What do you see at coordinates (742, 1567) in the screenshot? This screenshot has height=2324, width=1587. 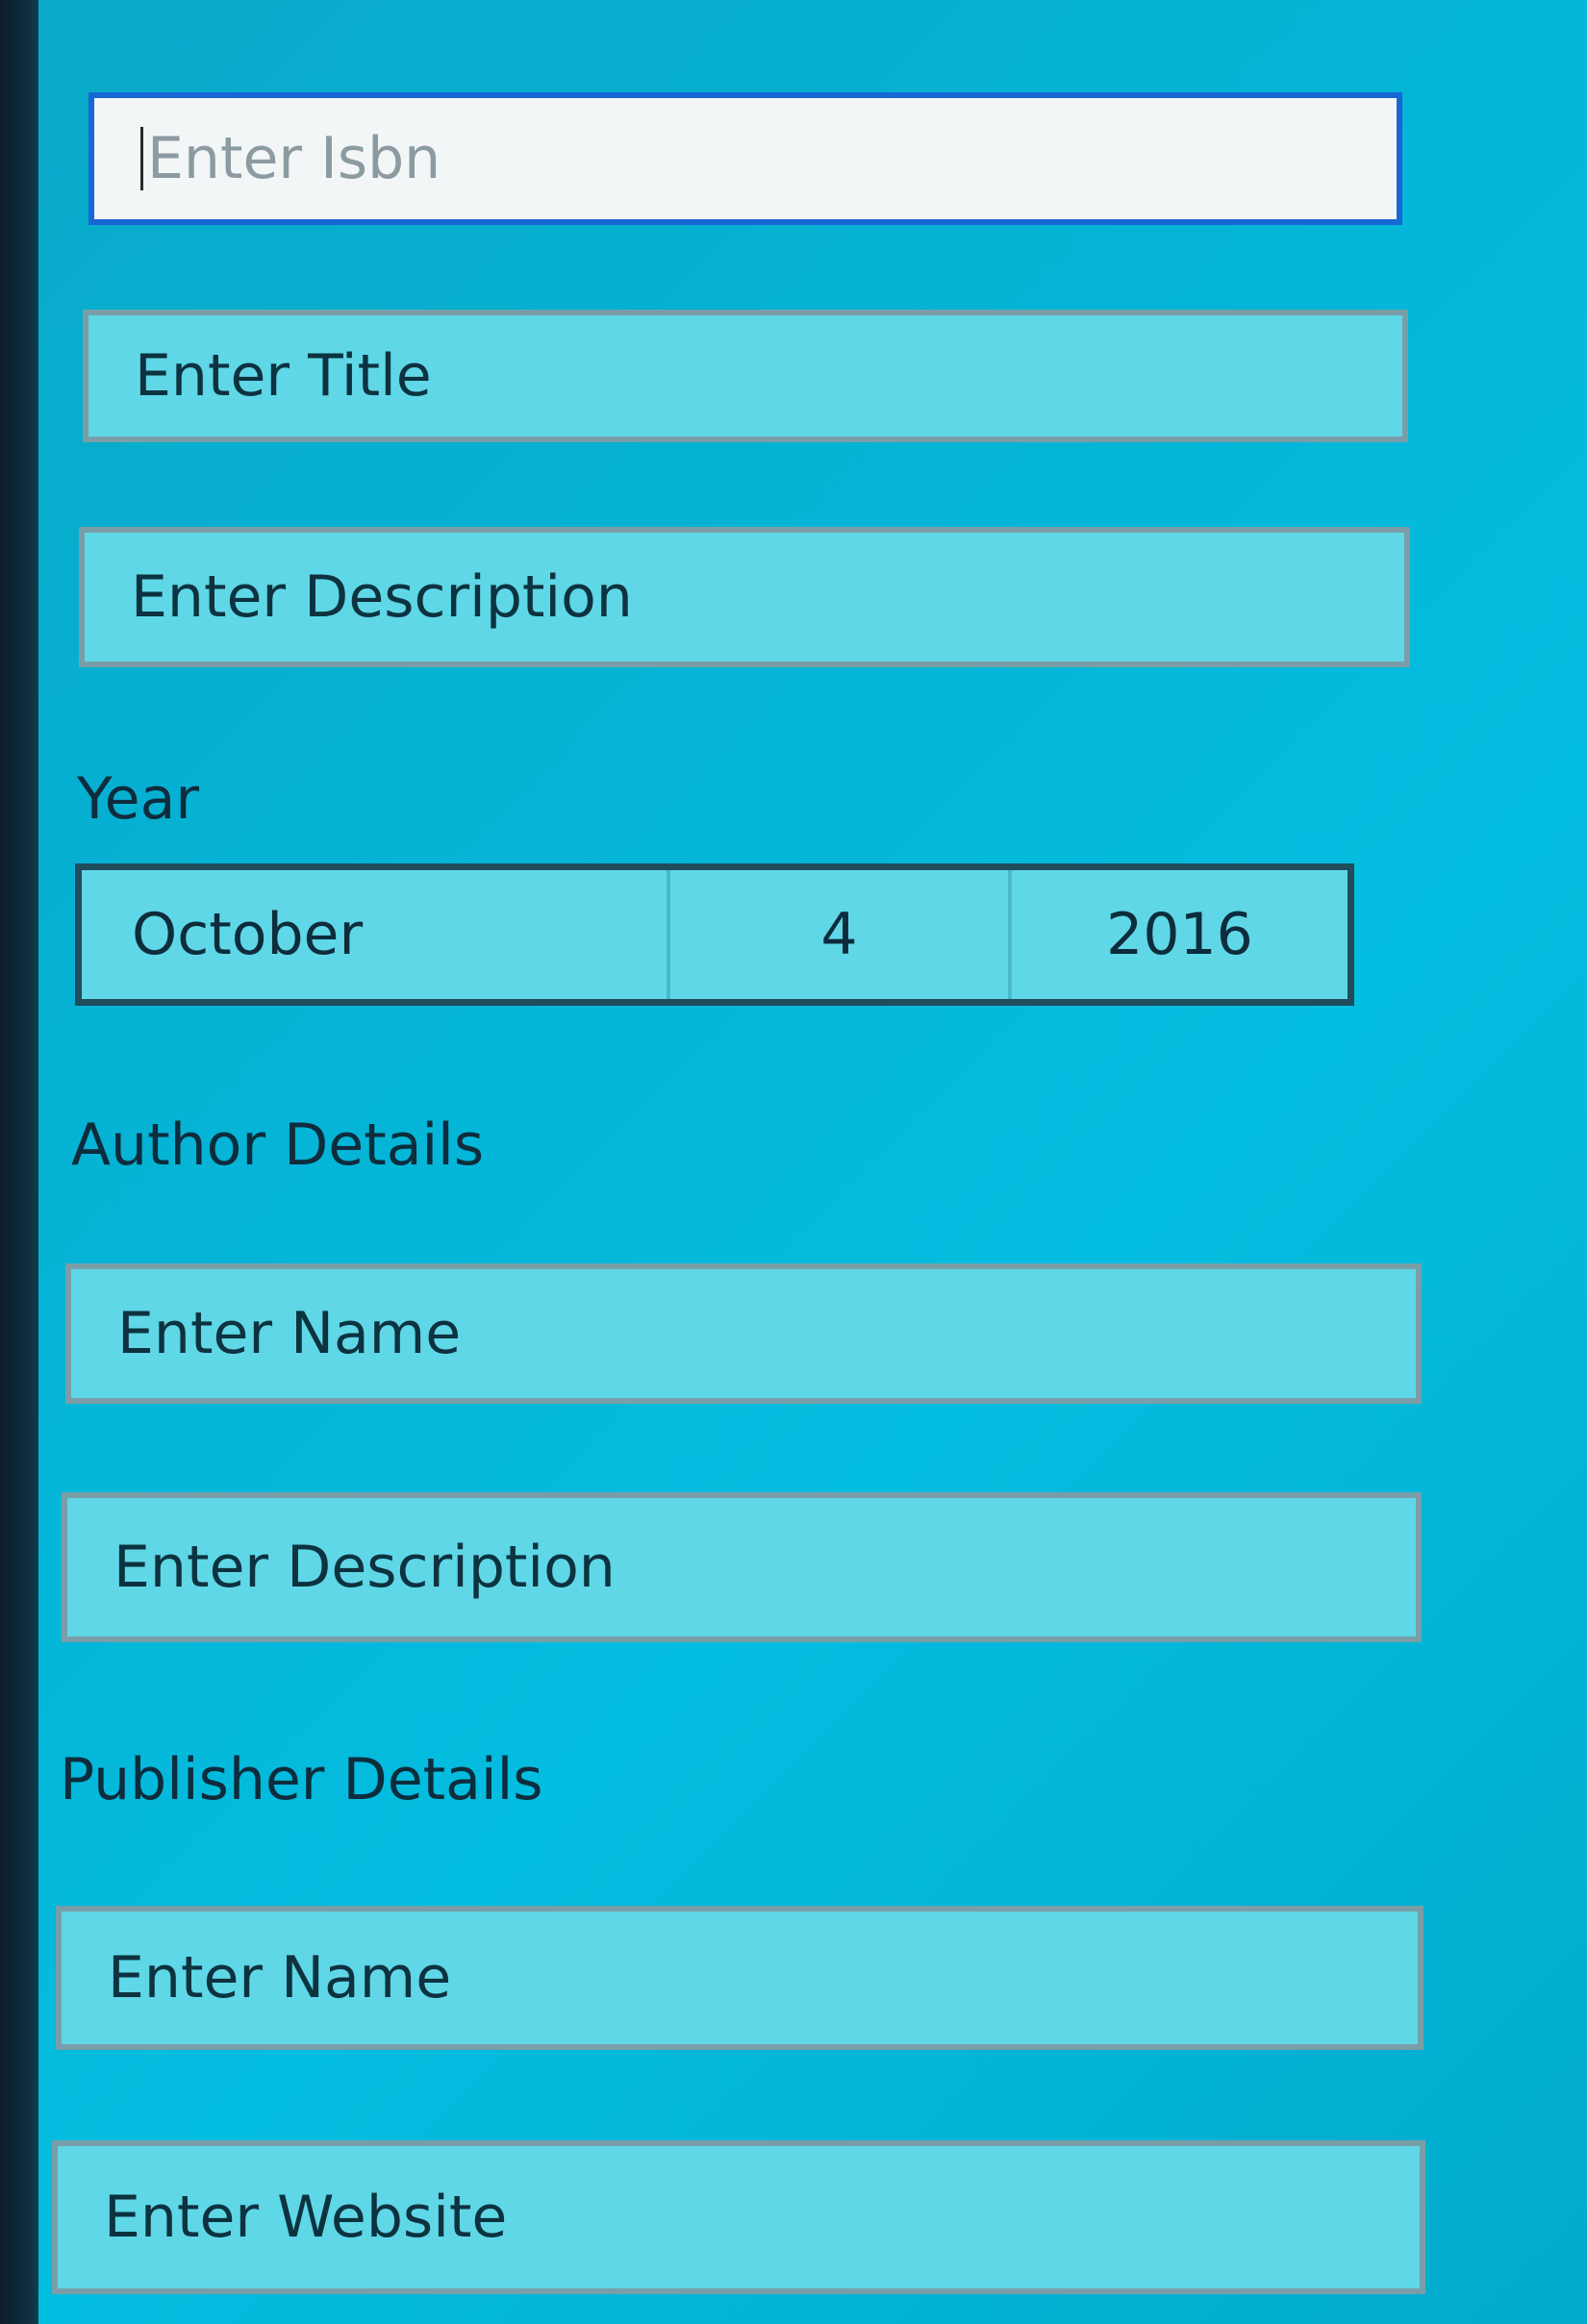 I see `author-description-input: Enter Description` at bounding box center [742, 1567].